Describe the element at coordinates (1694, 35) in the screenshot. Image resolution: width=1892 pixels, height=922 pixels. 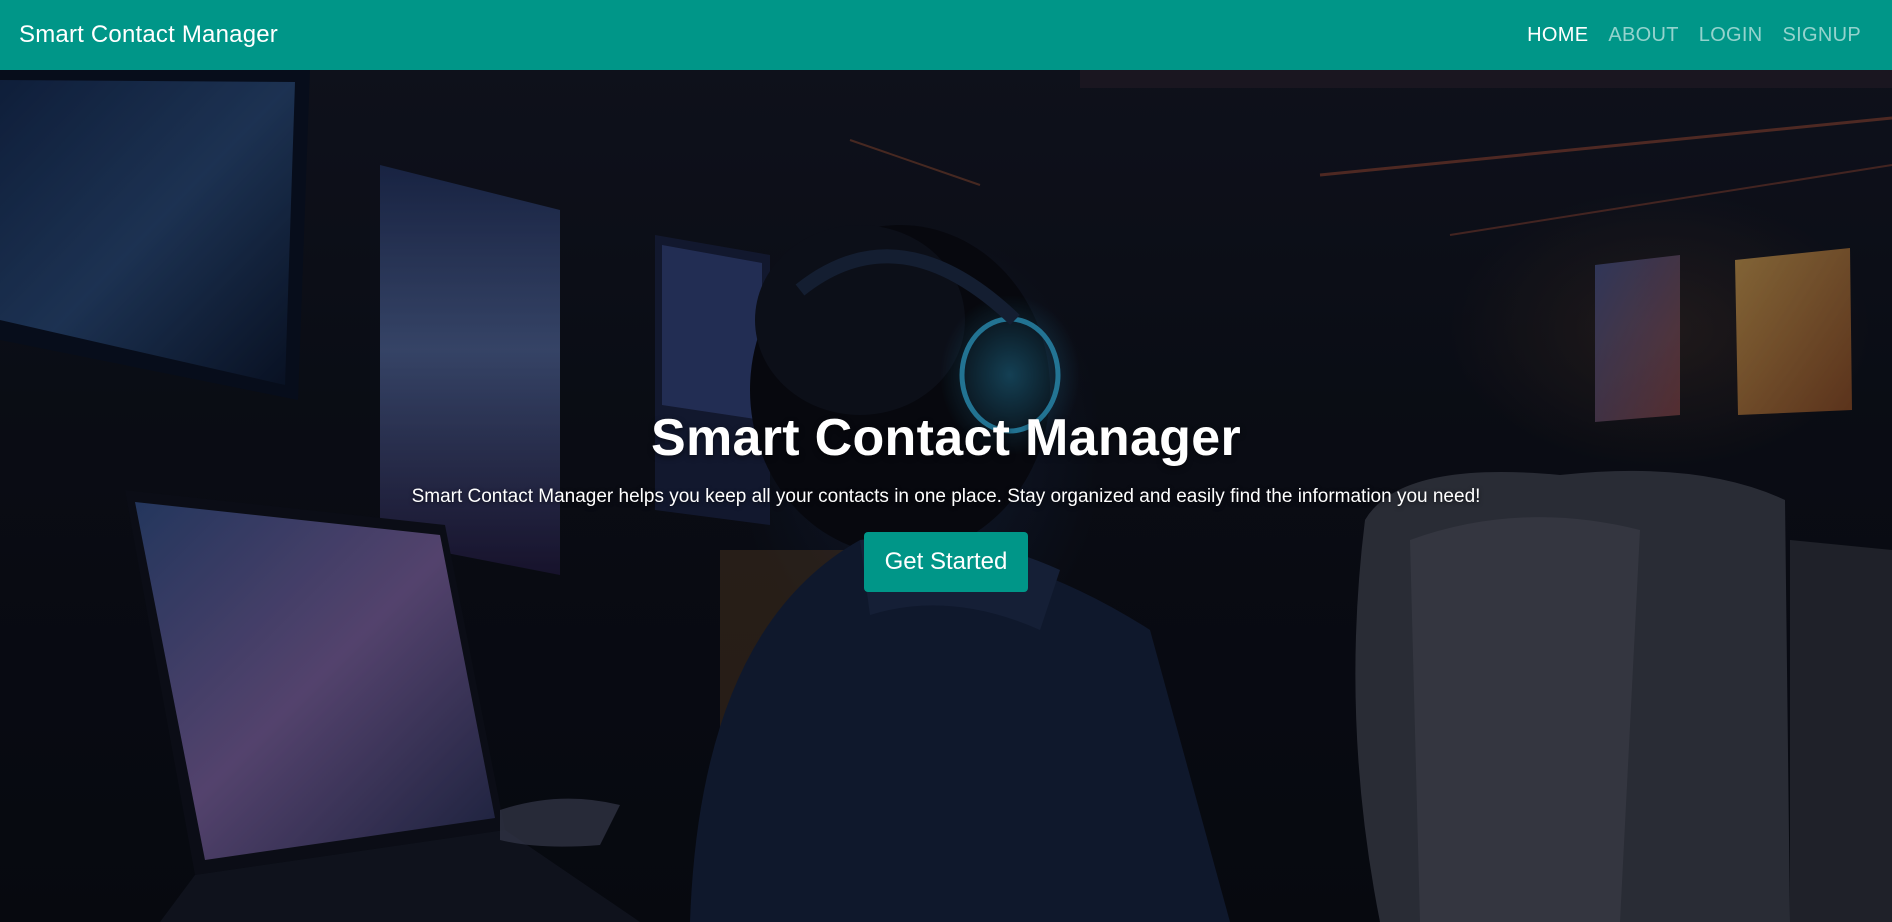
I see `nav-links: HOME ABOUT LOGIN SIGNUP` at that location.